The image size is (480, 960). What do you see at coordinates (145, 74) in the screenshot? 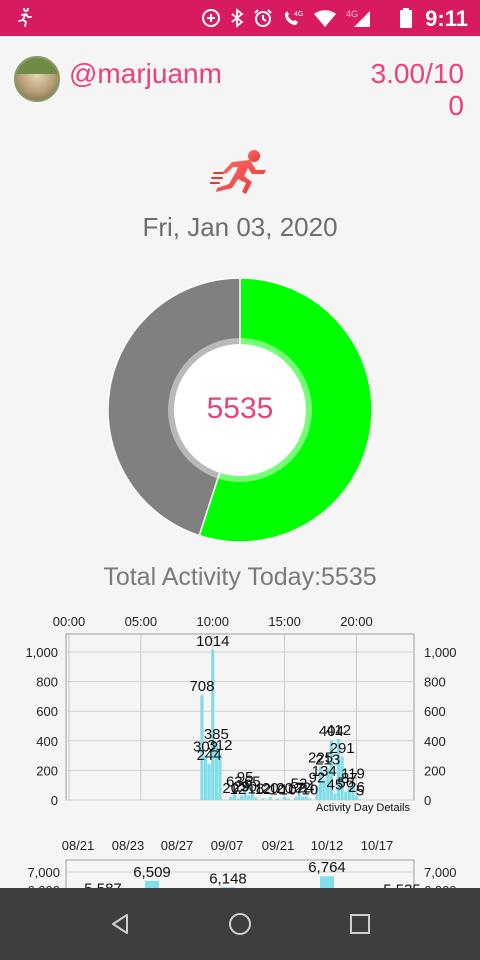
I see `username: @marjuanm` at bounding box center [145, 74].